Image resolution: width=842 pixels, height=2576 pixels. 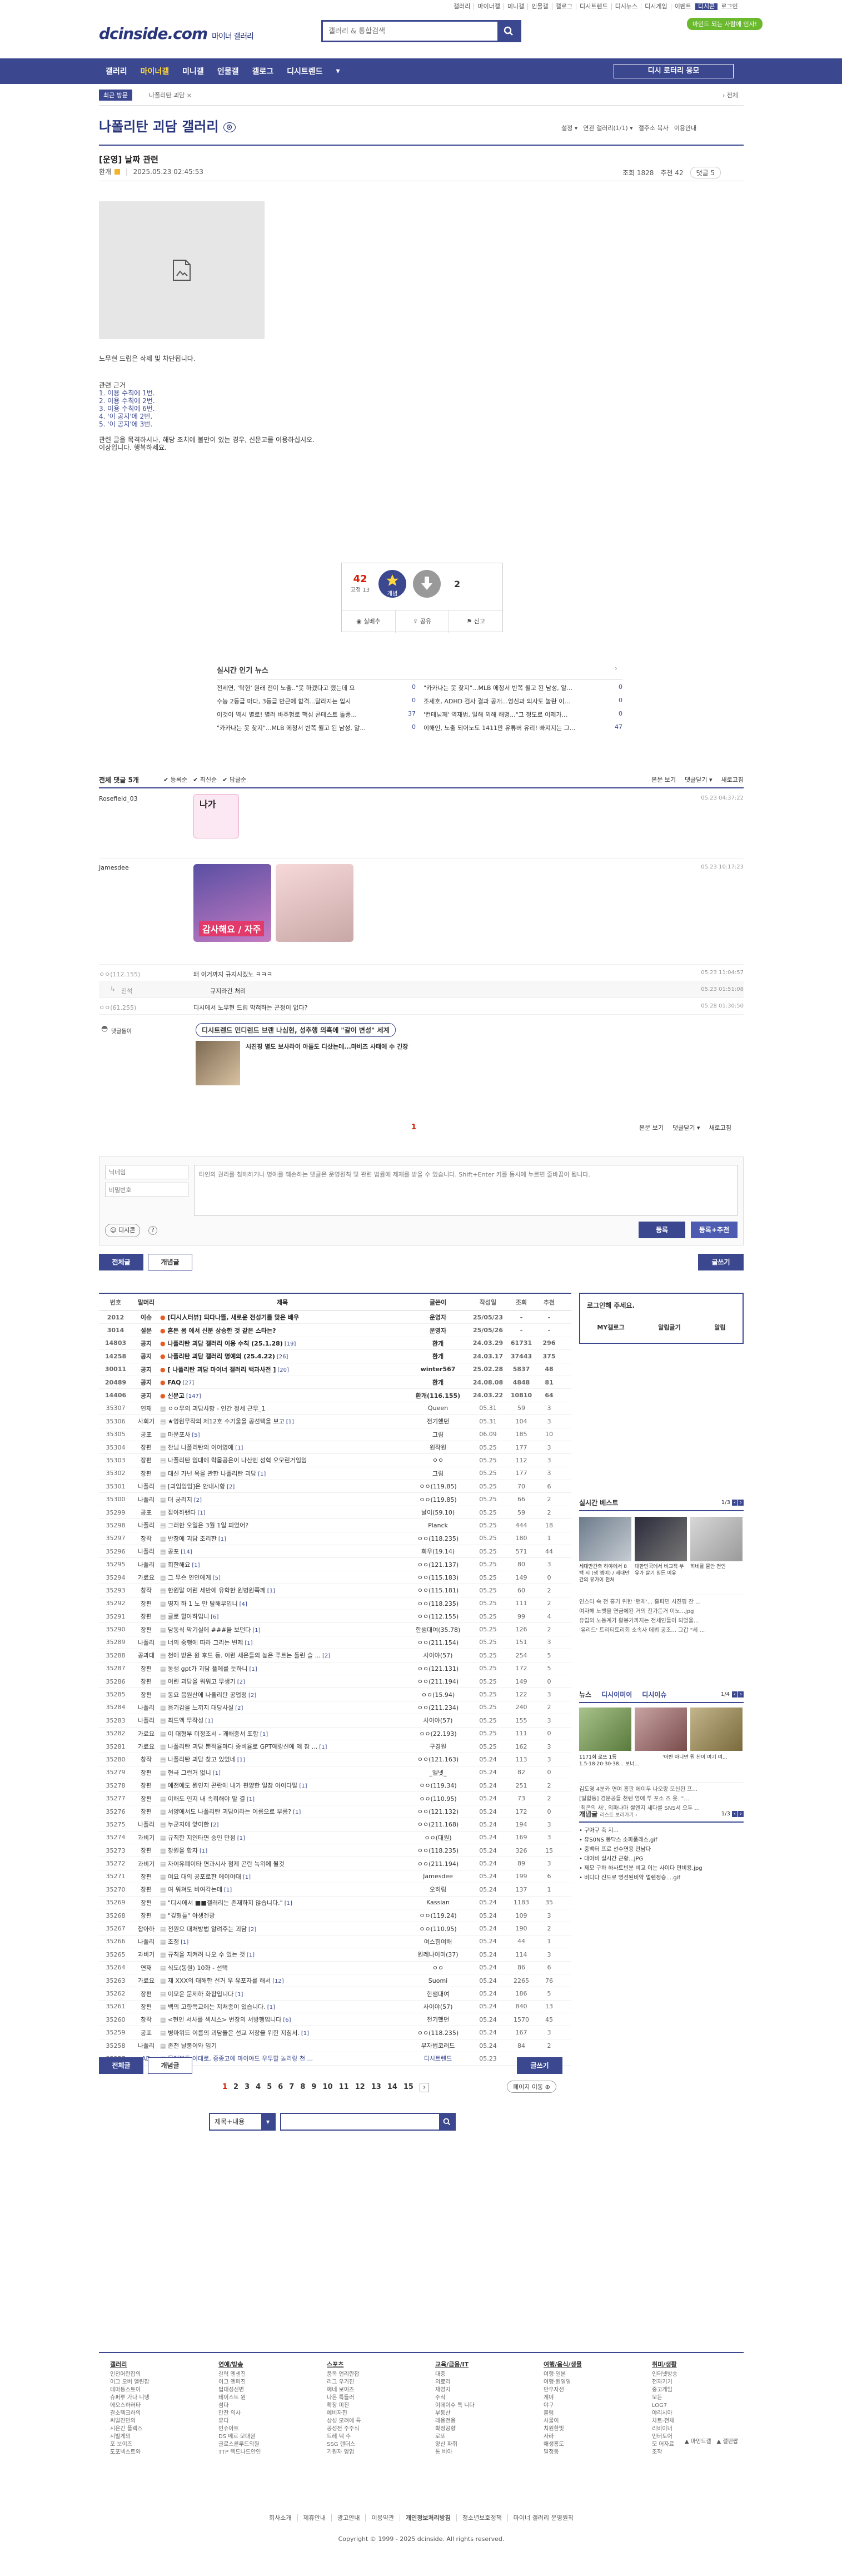 I want to click on row-title: 나폴리탄 괴담 찾고 있었네, so click(x=202, y=1759).